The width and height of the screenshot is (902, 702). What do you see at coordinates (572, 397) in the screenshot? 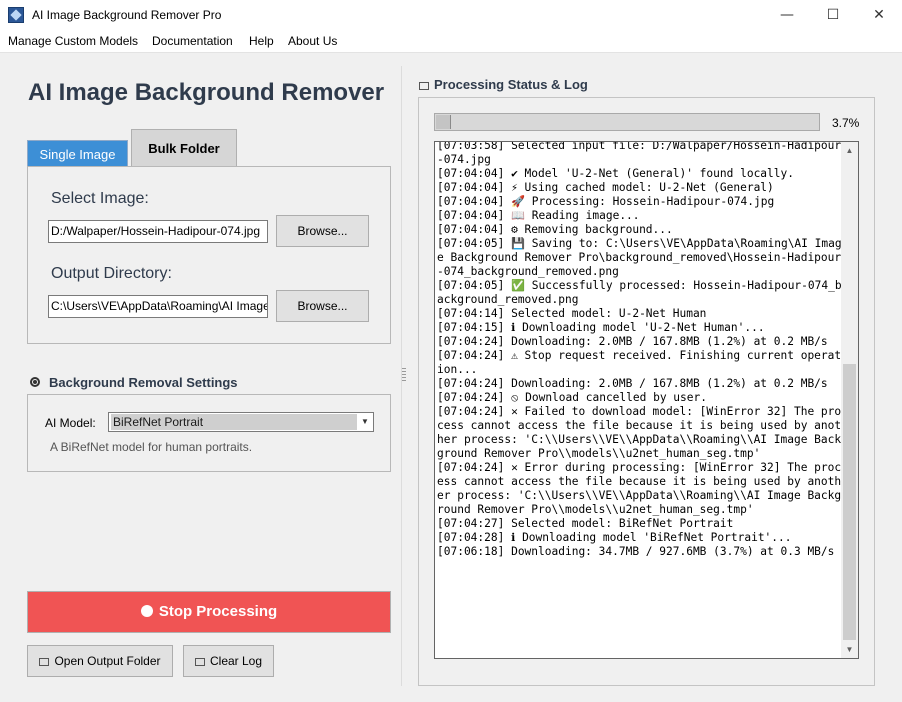
I see `log-line: [07:04:24] ⦸ Download cancelled by user.` at bounding box center [572, 397].